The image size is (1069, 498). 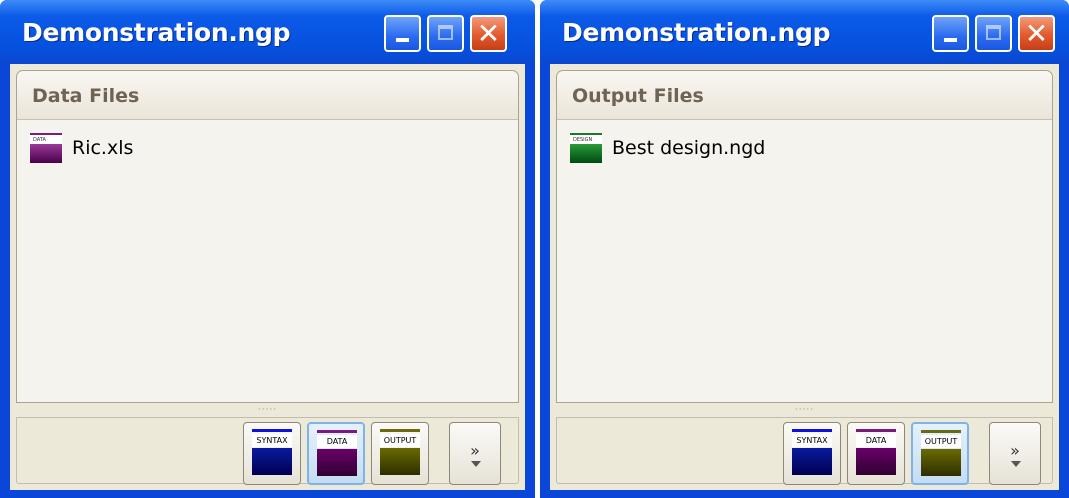 I want to click on file-list-item: DESIGN Best design.ngd, so click(x=667, y=148).